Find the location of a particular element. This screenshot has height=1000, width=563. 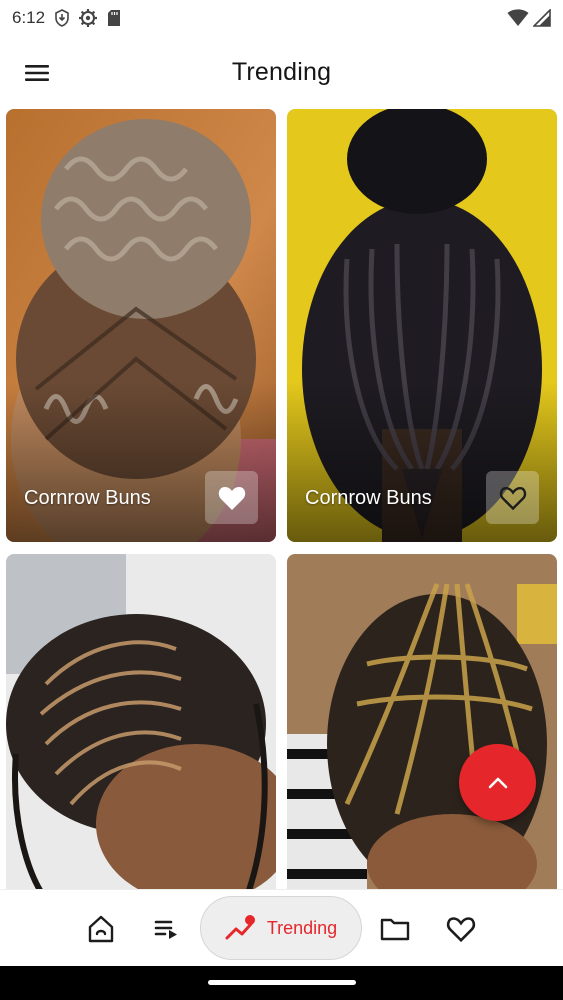

nav-home is located at coordinates (101, 928).